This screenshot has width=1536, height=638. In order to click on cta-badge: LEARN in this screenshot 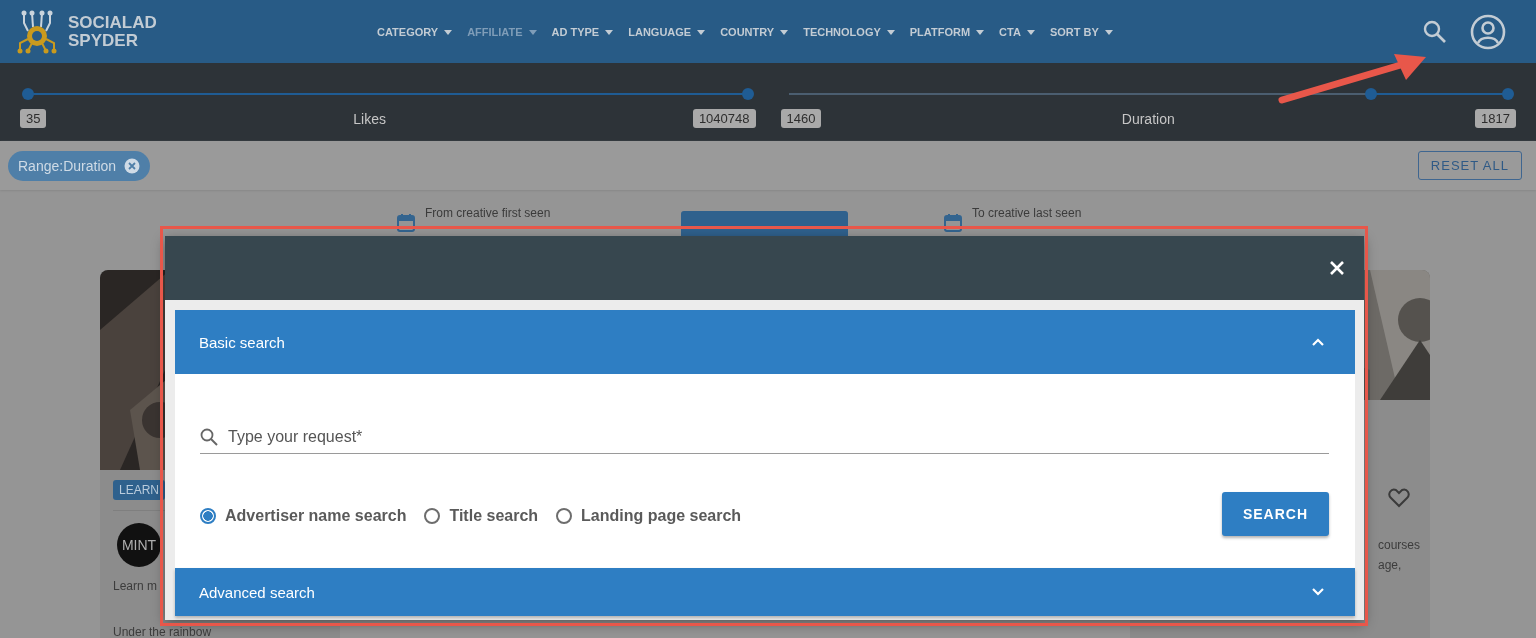, I will do `click(139, 490)`.